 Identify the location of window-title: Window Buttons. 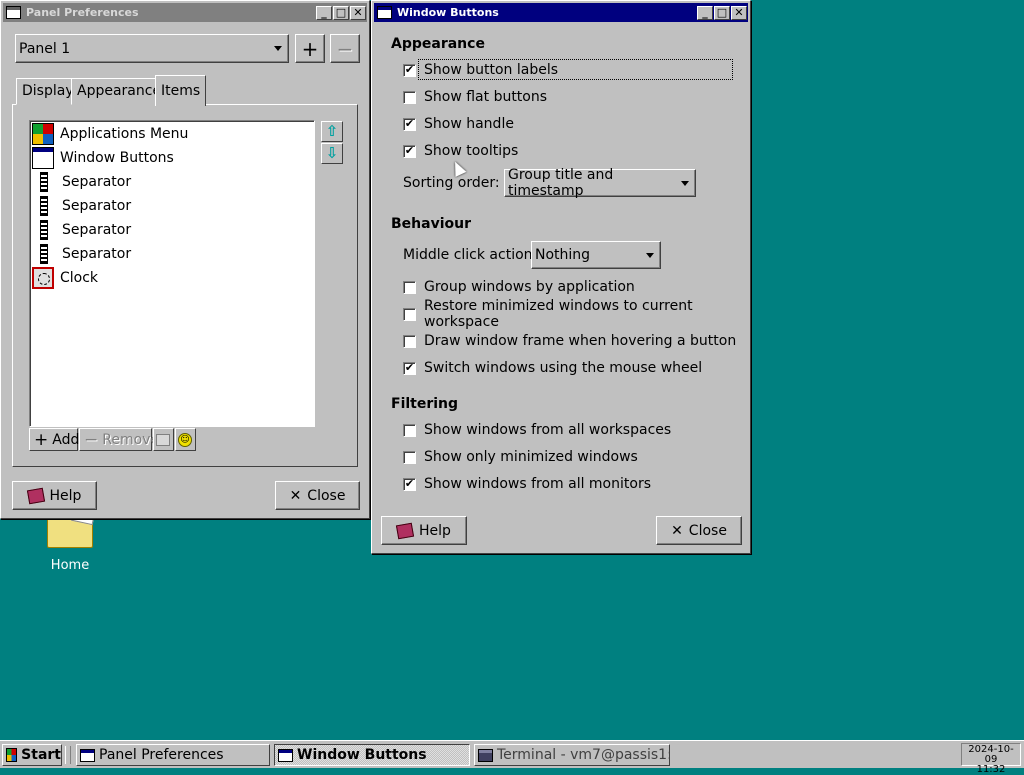
(448, 12).